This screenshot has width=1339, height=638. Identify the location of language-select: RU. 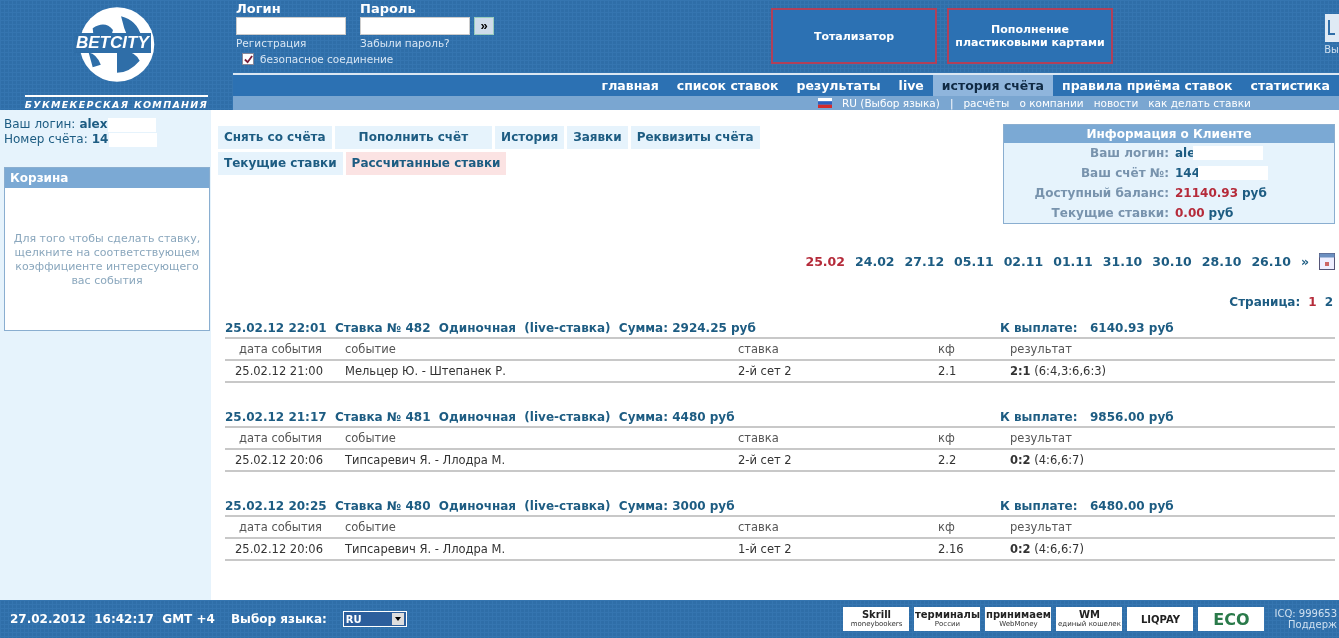
(374, 619).